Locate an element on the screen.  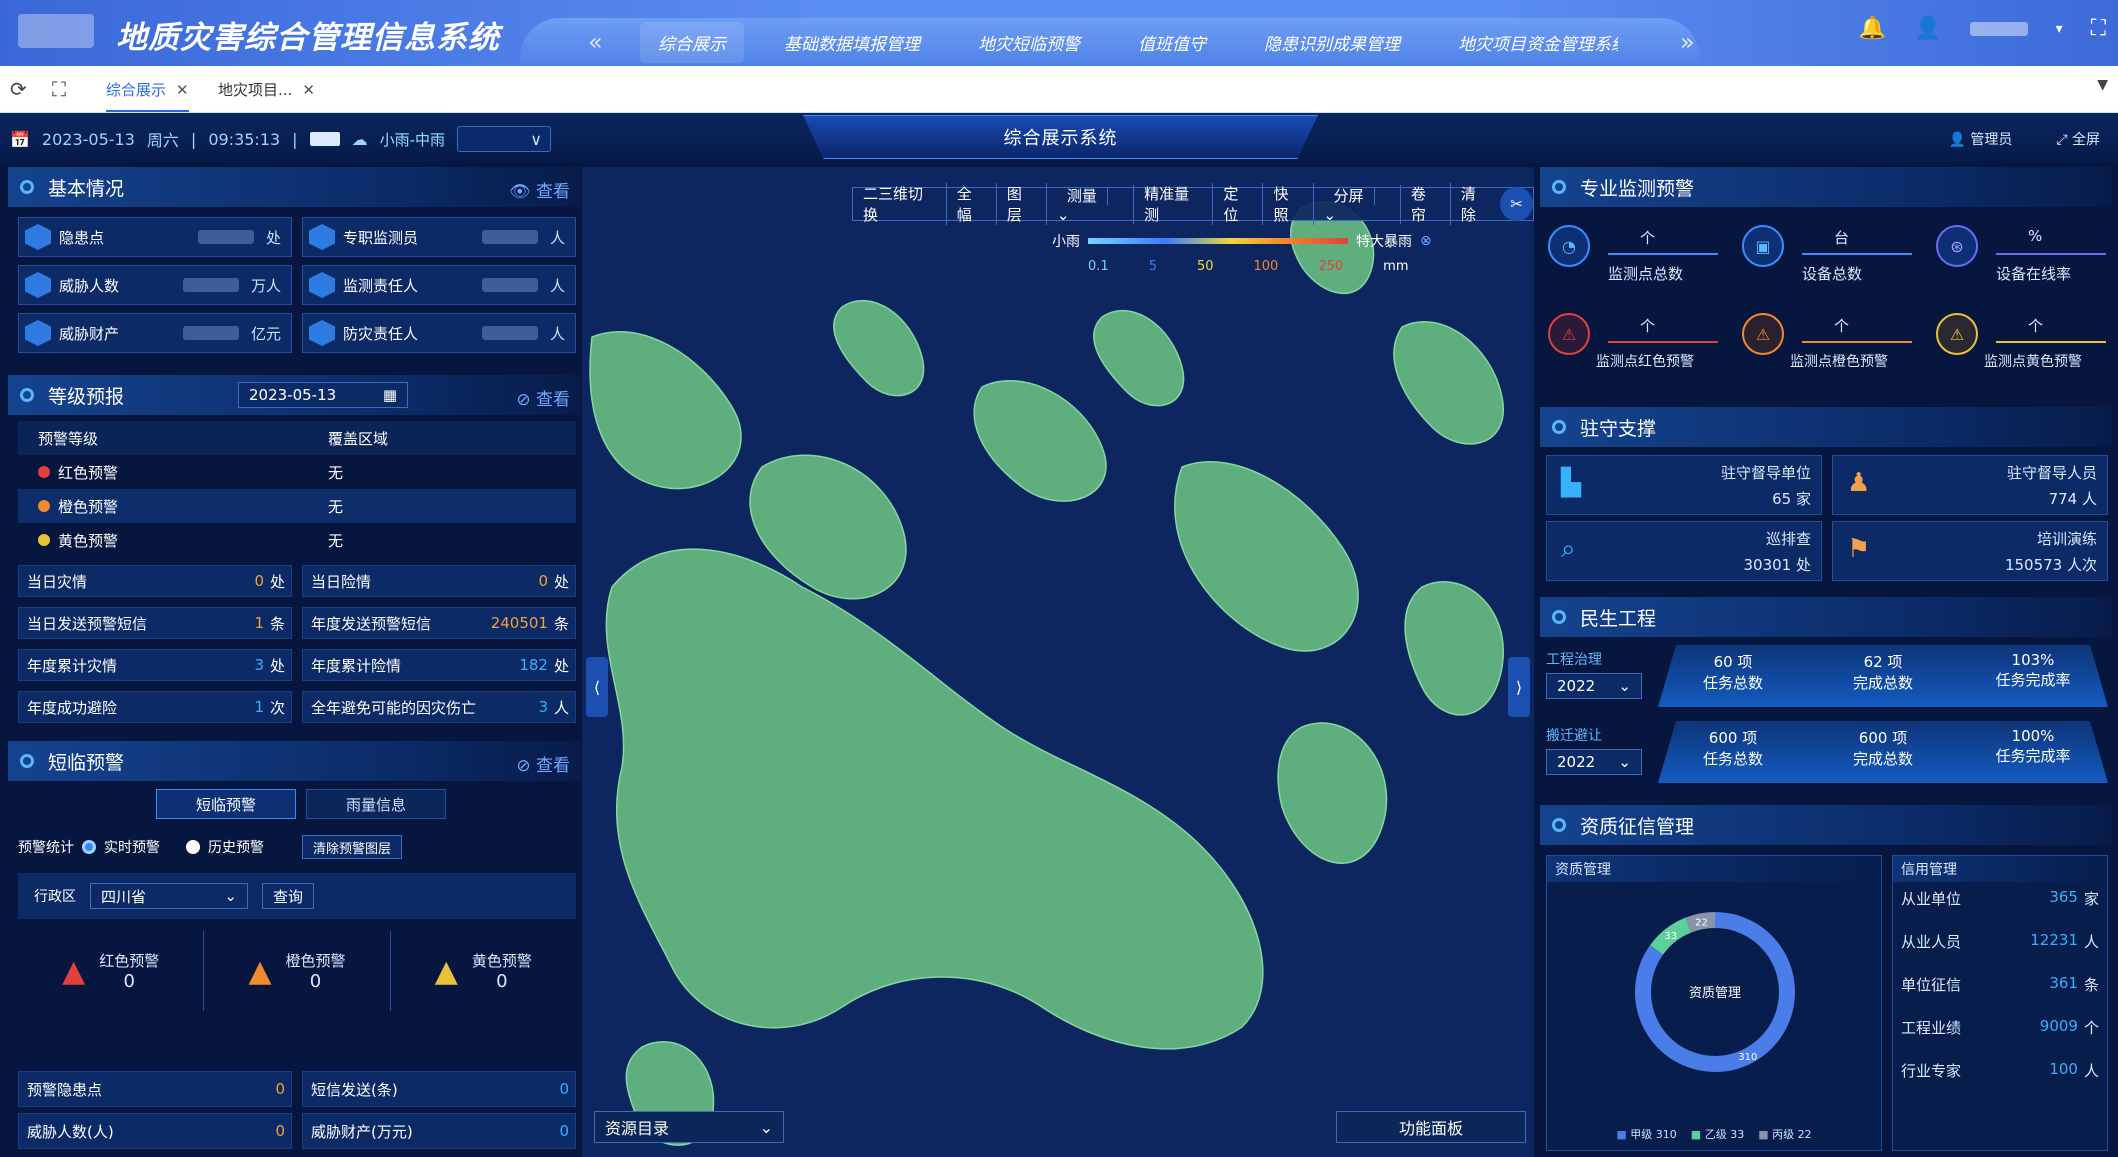
nav-item-overview: 综合展示 is located at coordinates (692, 42).